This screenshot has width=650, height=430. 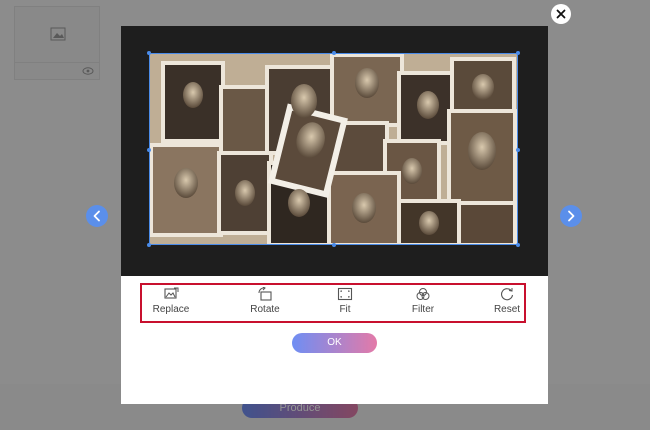 What do you see at coordinates (265, 309) in the screenshot?
I see `rotate-label: Rotate` at bounding box center [265, 309].